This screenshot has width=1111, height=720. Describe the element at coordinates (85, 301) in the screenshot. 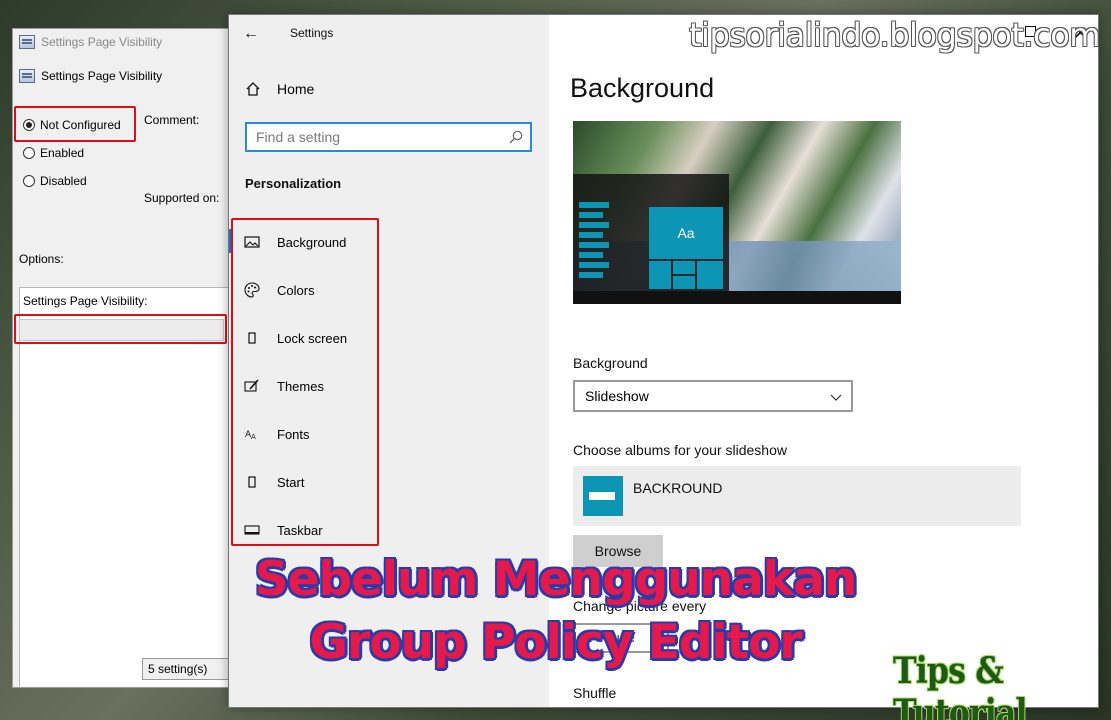

I see `options-field-label: Settings Page Visibility:` at that location.